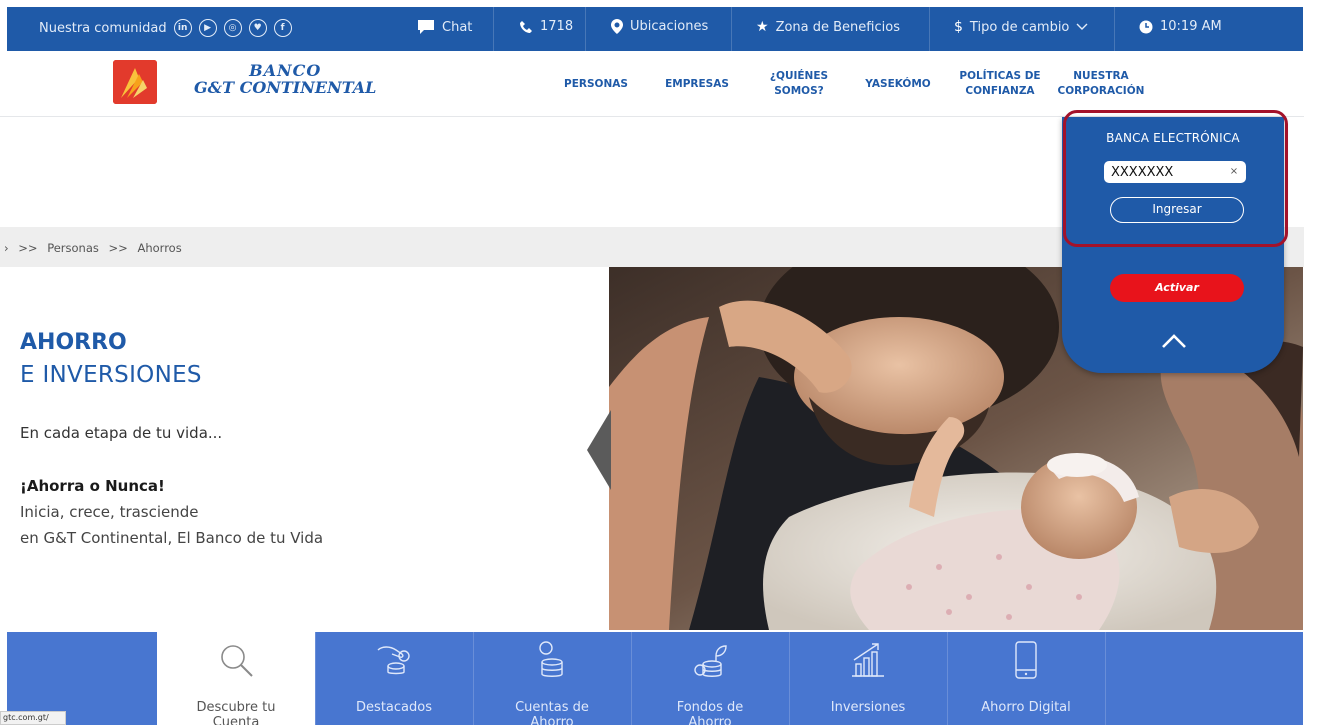 The image size is (1319, 725). I want to click on hand-coins-icon, so click(393, 660).